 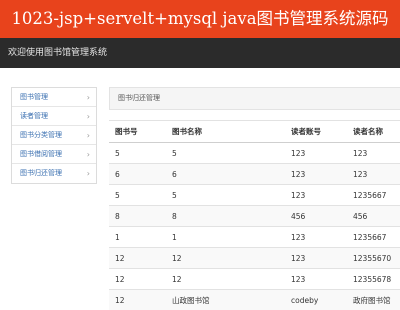 What do you see at coordinates (225, 237) in the screenshot?
I see `cell-book-name: 1` at bounding box center [225, 237].